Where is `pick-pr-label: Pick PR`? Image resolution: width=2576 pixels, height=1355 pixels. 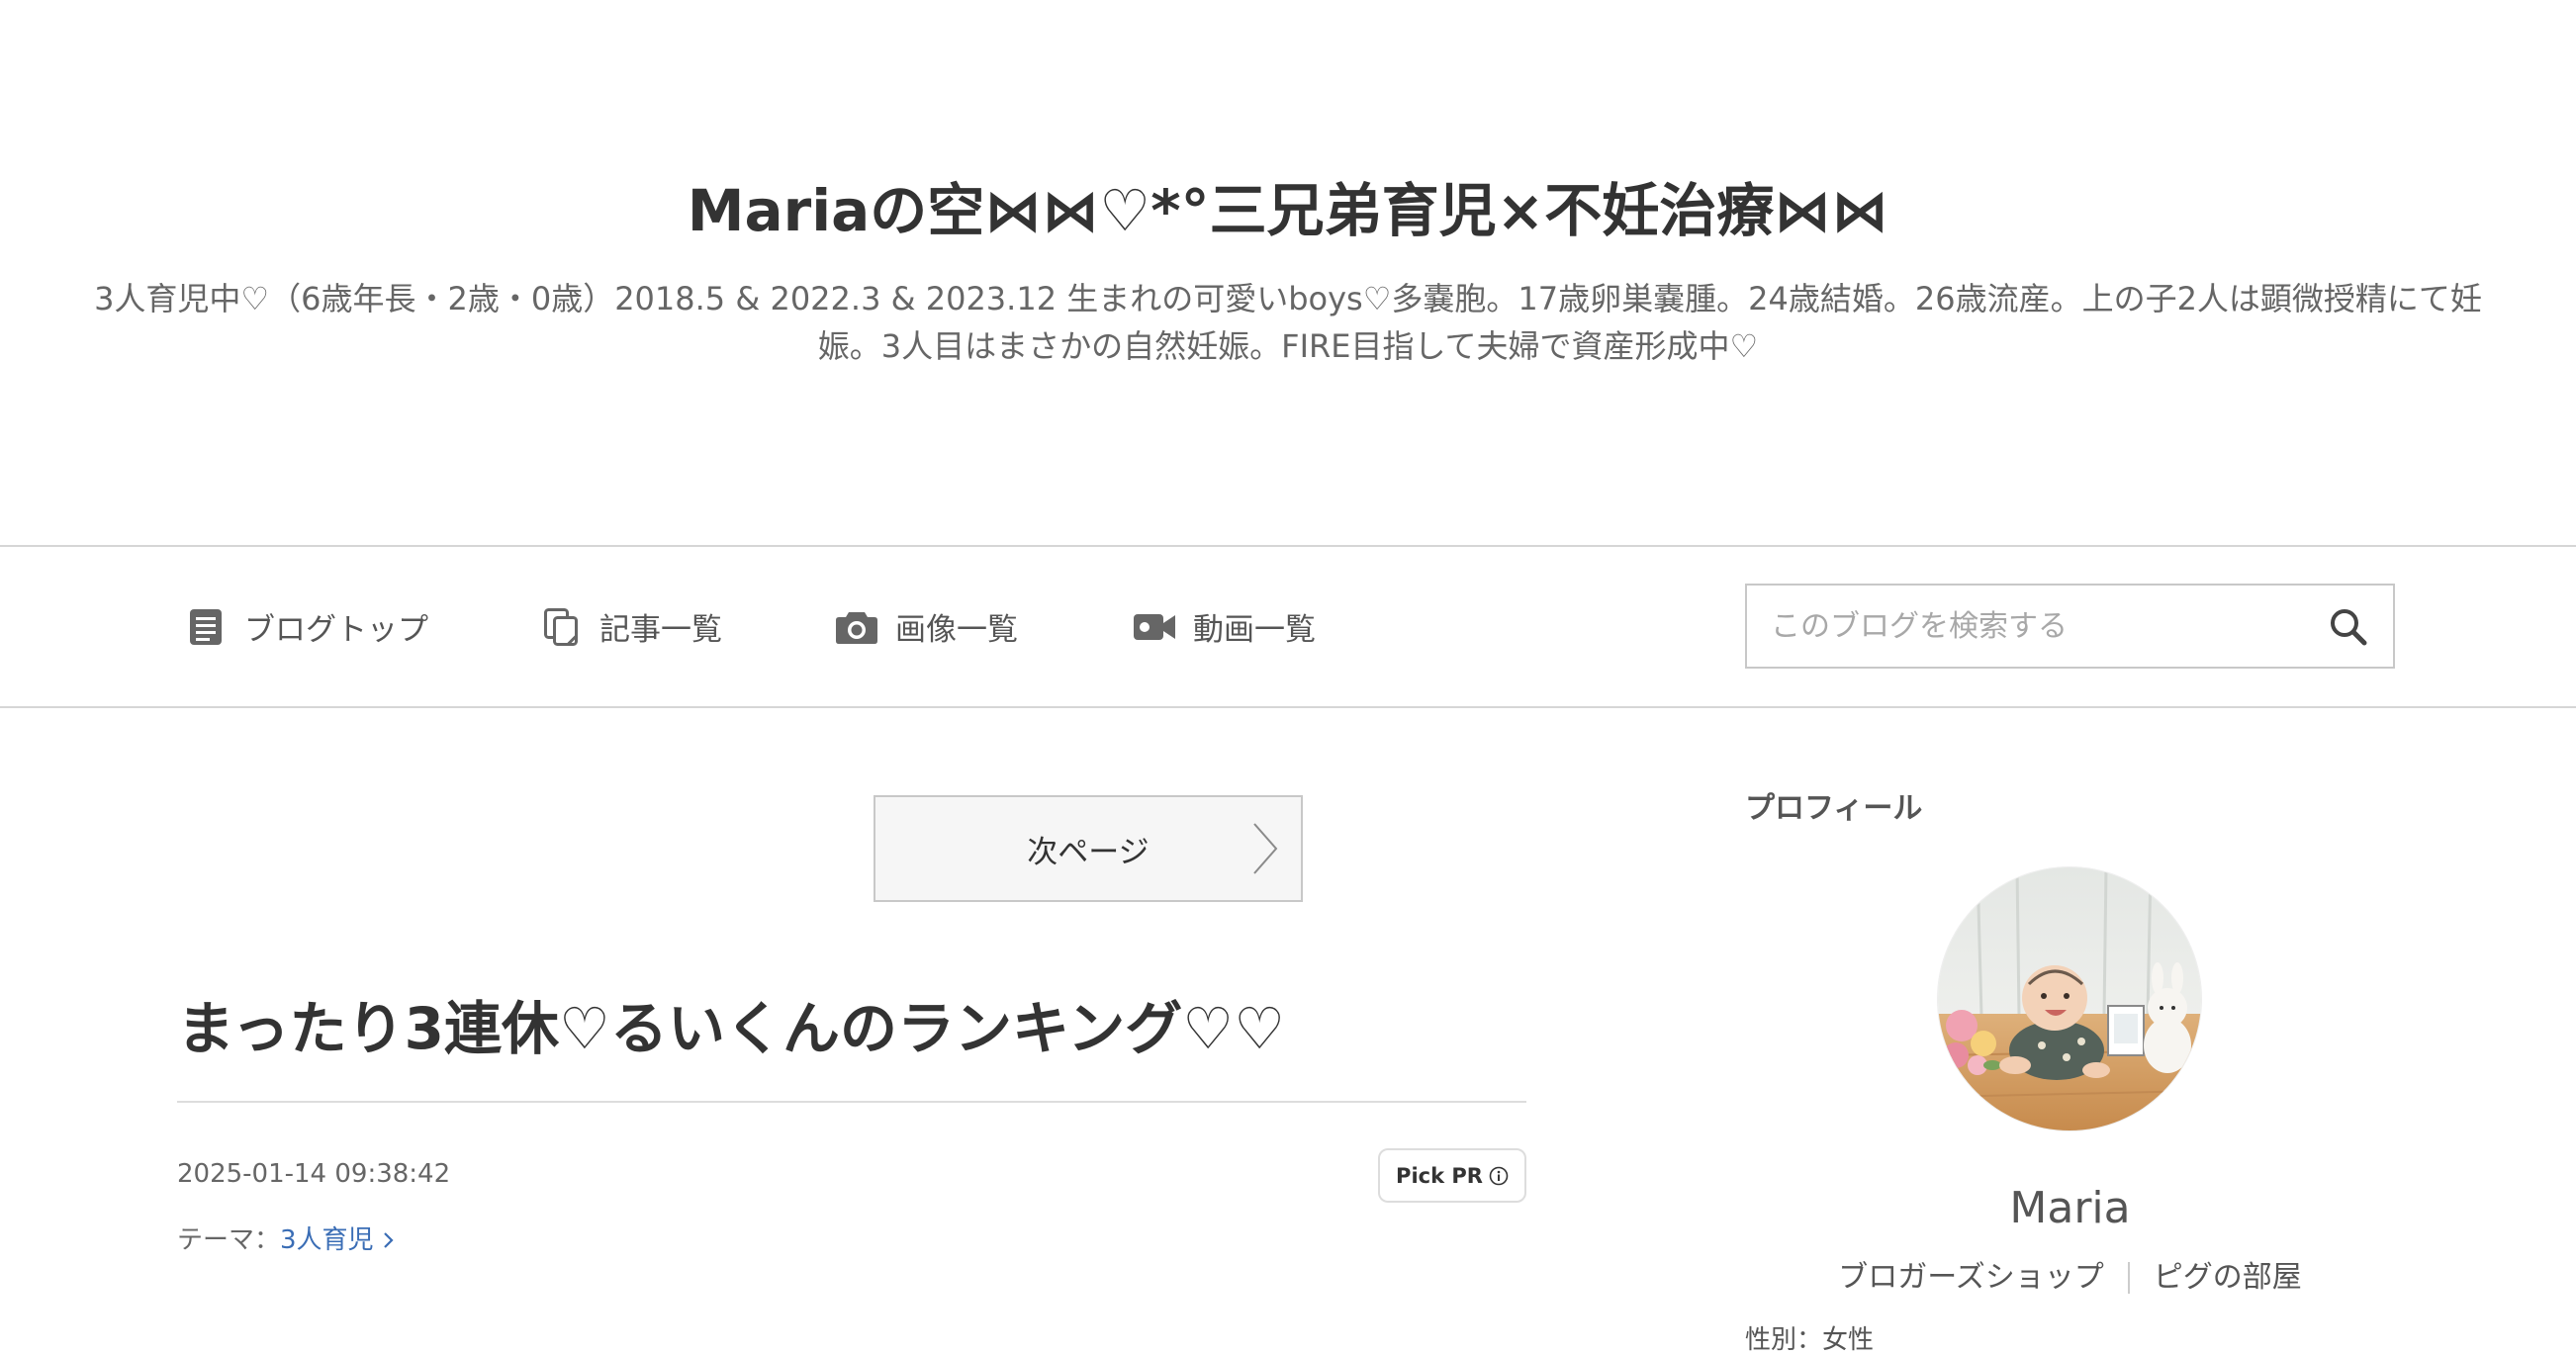
pick-pr-label: Pick PR is located at coordinates (1439, 1175).